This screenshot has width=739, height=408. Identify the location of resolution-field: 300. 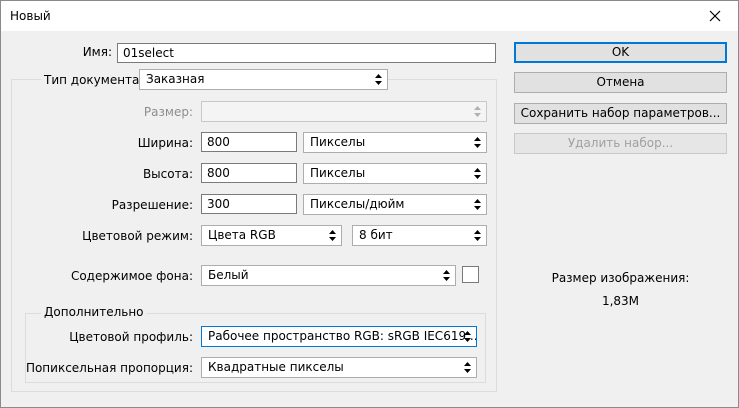
(249, 204).